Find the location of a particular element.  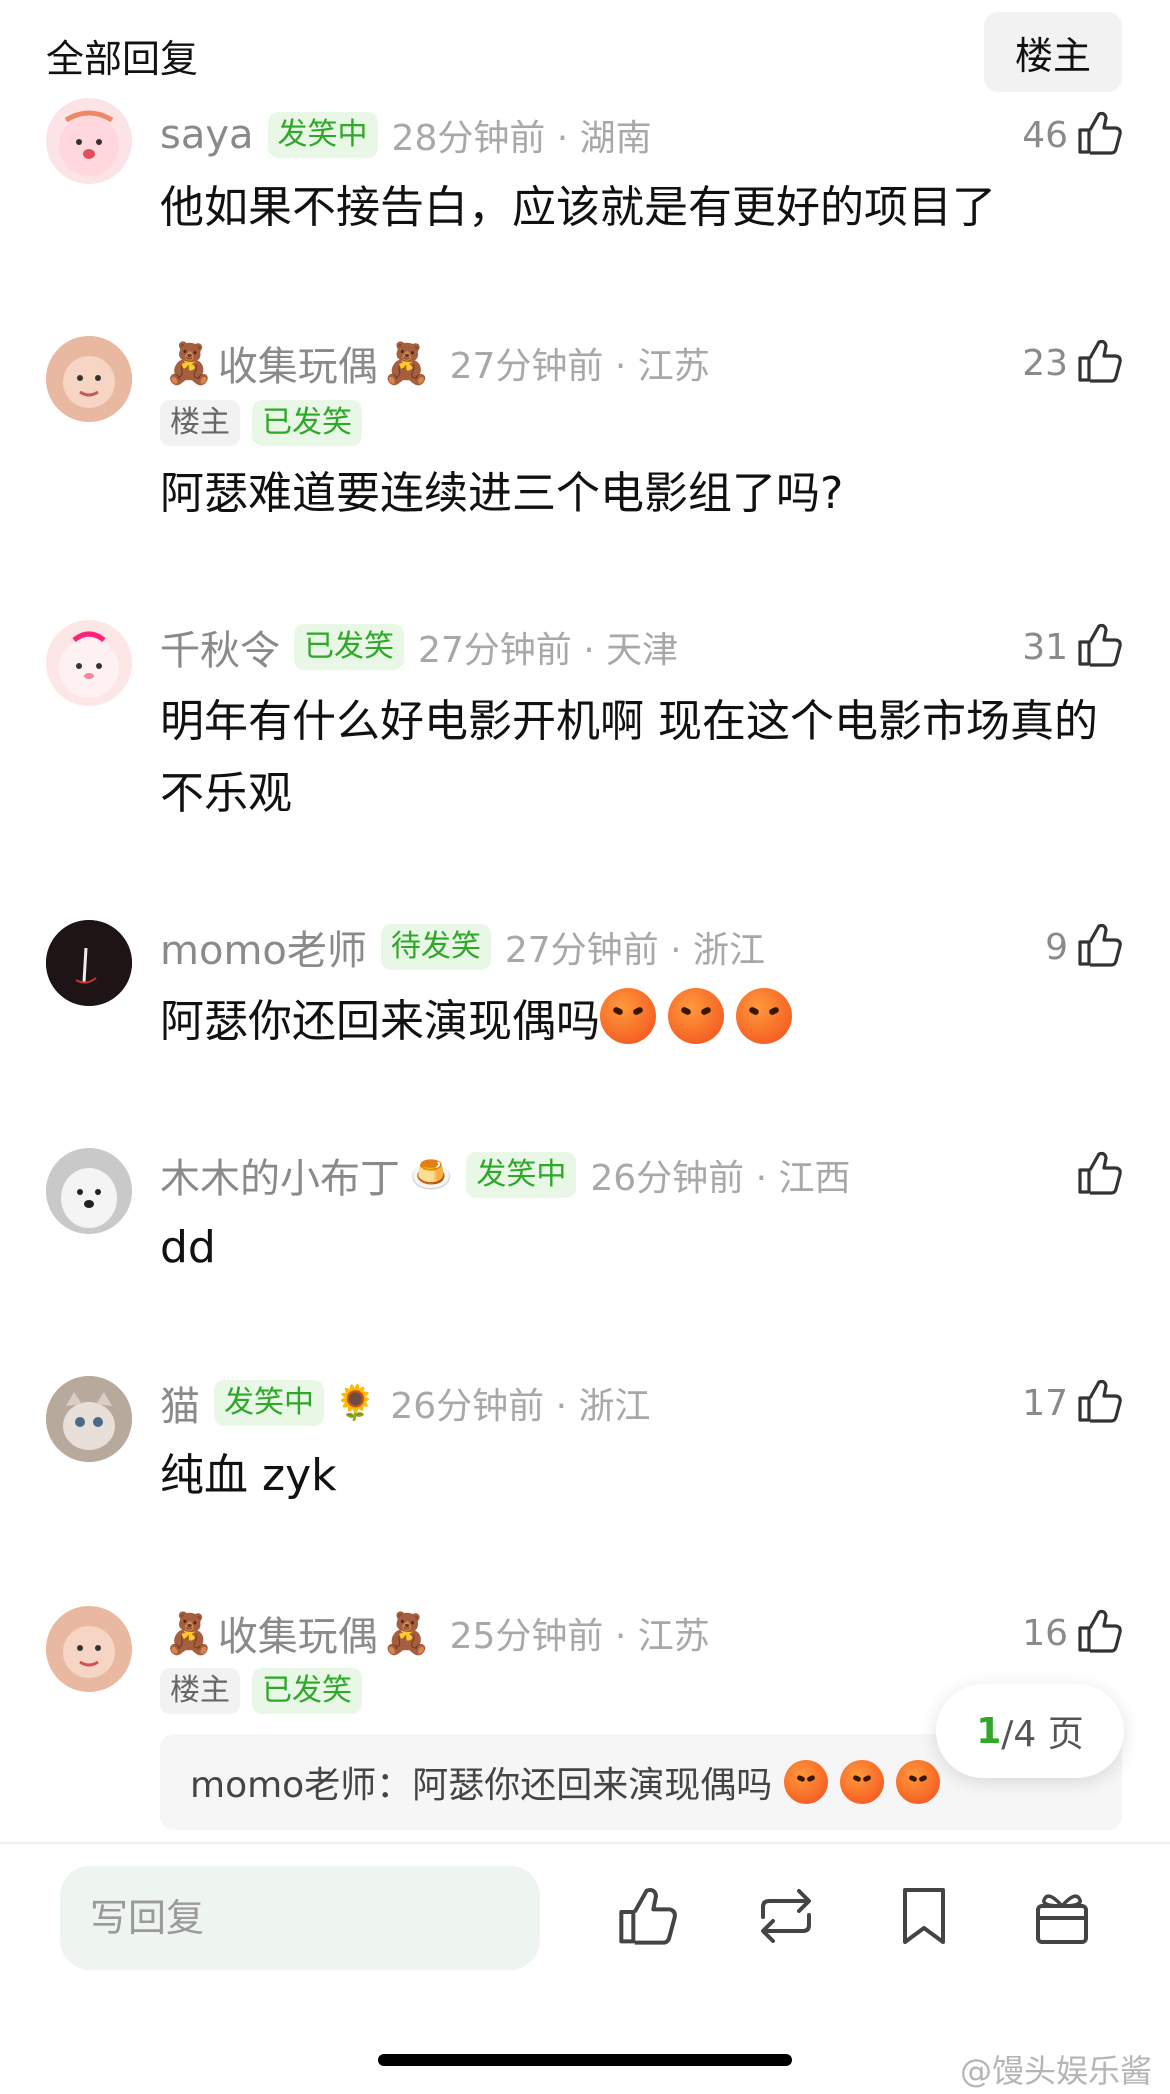

timestamp-location: 27分钟前 · 江苏 is located at coordinates (579, 366).